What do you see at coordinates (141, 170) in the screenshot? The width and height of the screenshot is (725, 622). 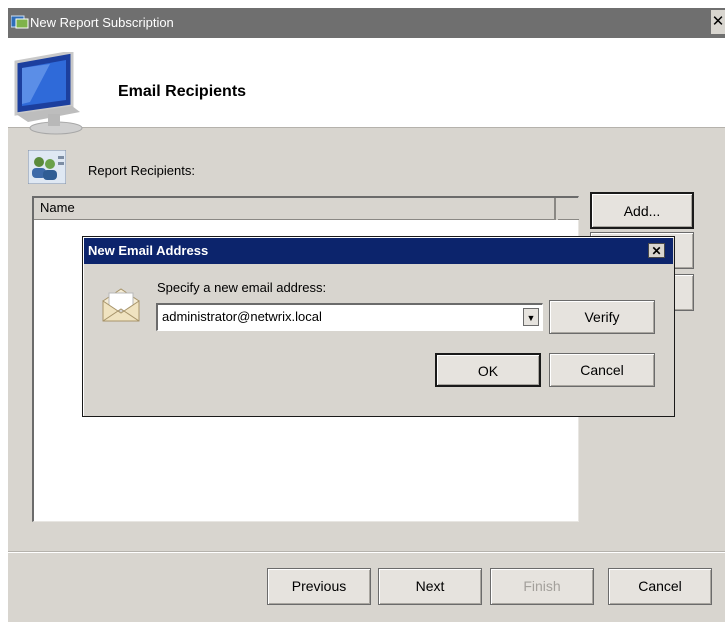 I see `recipients-label: Report Recipients:` at bounding box center [141, 170].